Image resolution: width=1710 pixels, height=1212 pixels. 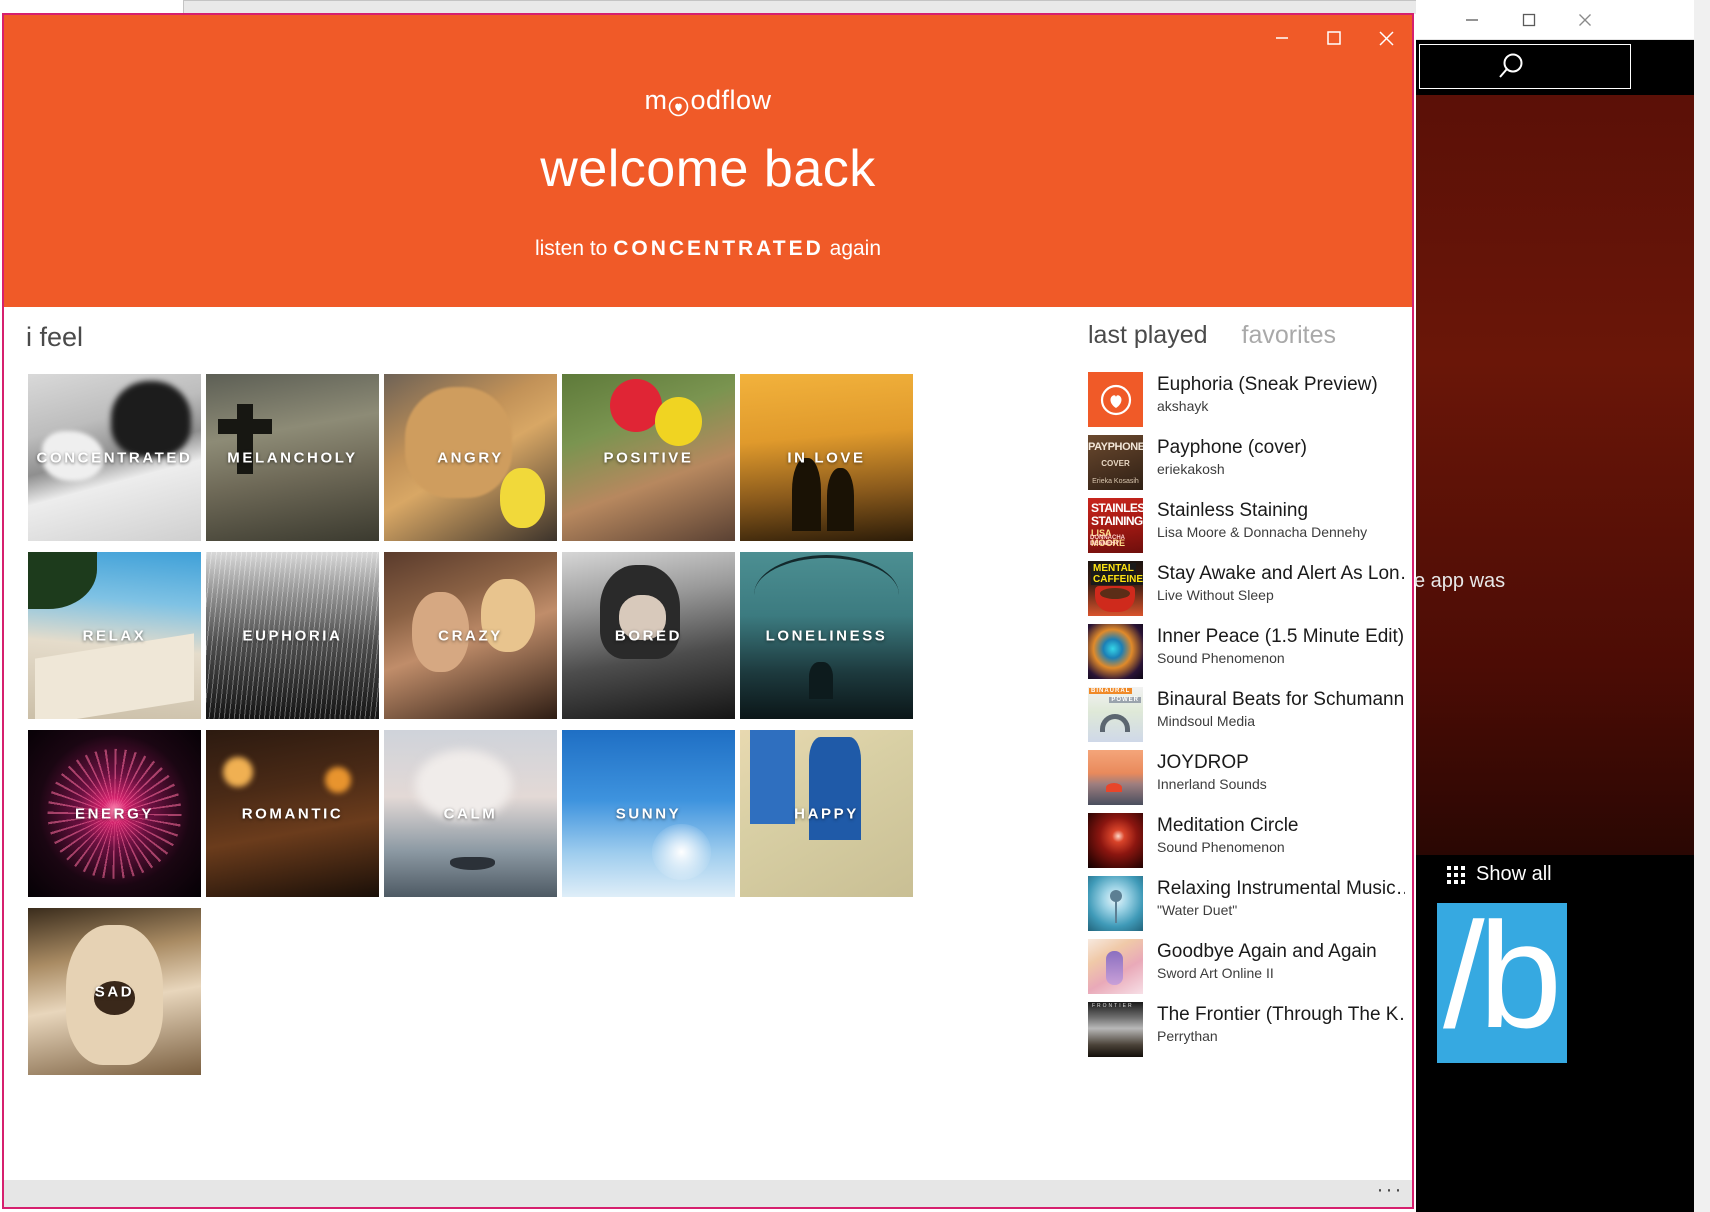 I want to click on track-artist: Live Without Sleep, so click(x=1215, y=595).